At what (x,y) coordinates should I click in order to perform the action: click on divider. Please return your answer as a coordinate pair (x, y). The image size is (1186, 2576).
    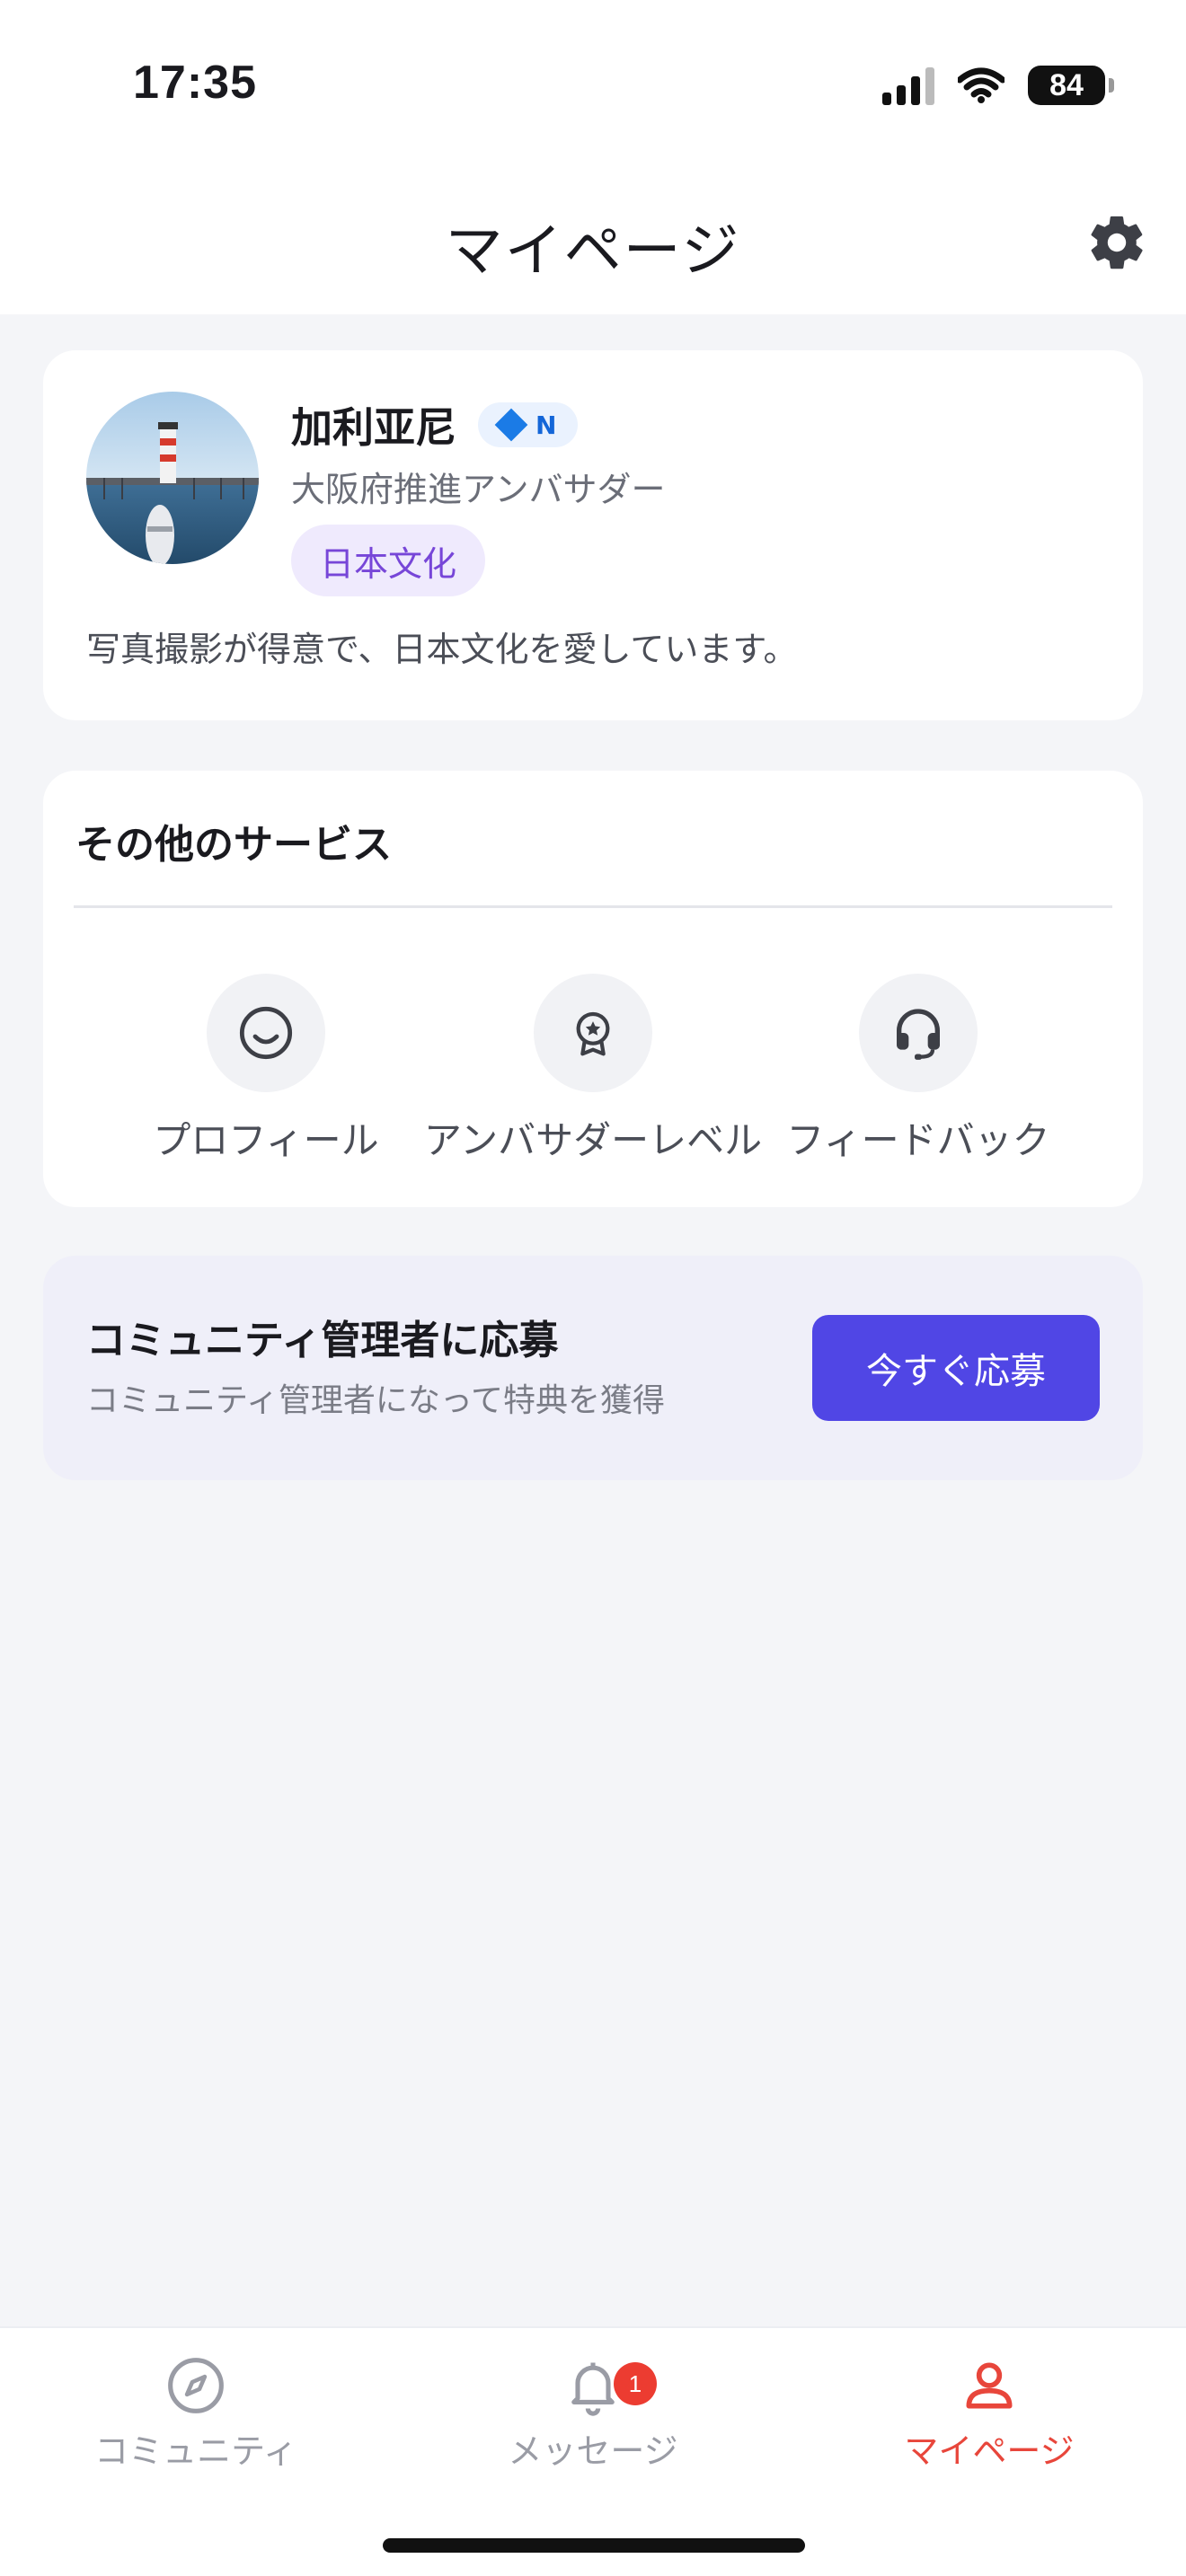
    Looking at the image, I should click on (593, 906).